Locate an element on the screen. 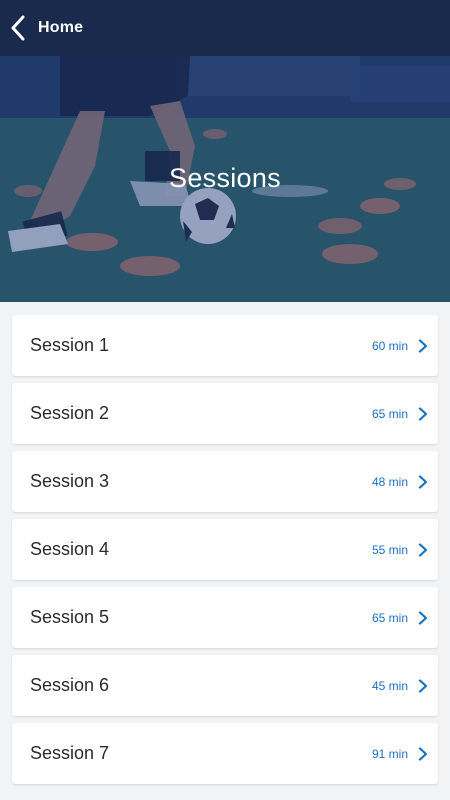 This screenshot has height=800, width=450. chevron-left-icon is located at coordinates (18, 28).